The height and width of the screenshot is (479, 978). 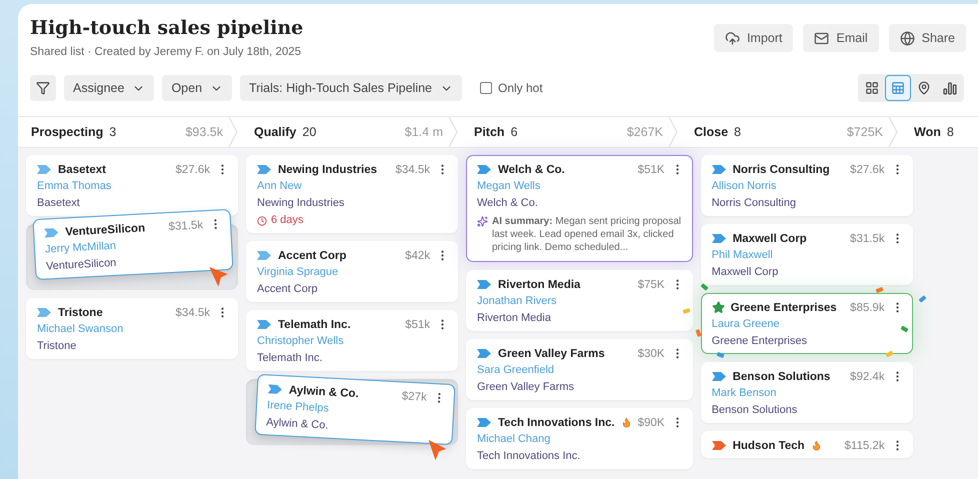 What do you see at coordinates (783, 308) in the screenshot?
I see `company-name: Greene Enterprises` at bounding box center [783, 308].